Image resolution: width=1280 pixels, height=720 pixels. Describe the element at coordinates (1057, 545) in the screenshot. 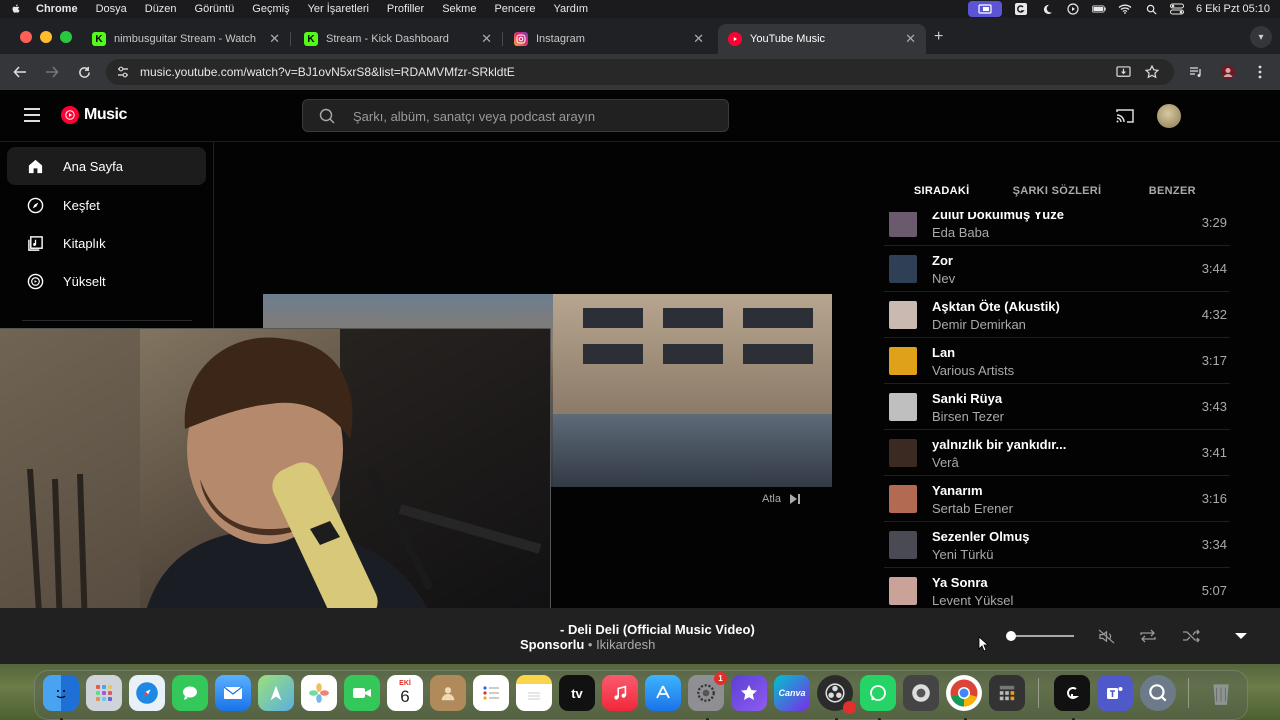

I see `queue-item: Sezenler Olmuş Yeni Türkü 3:34` at that location.